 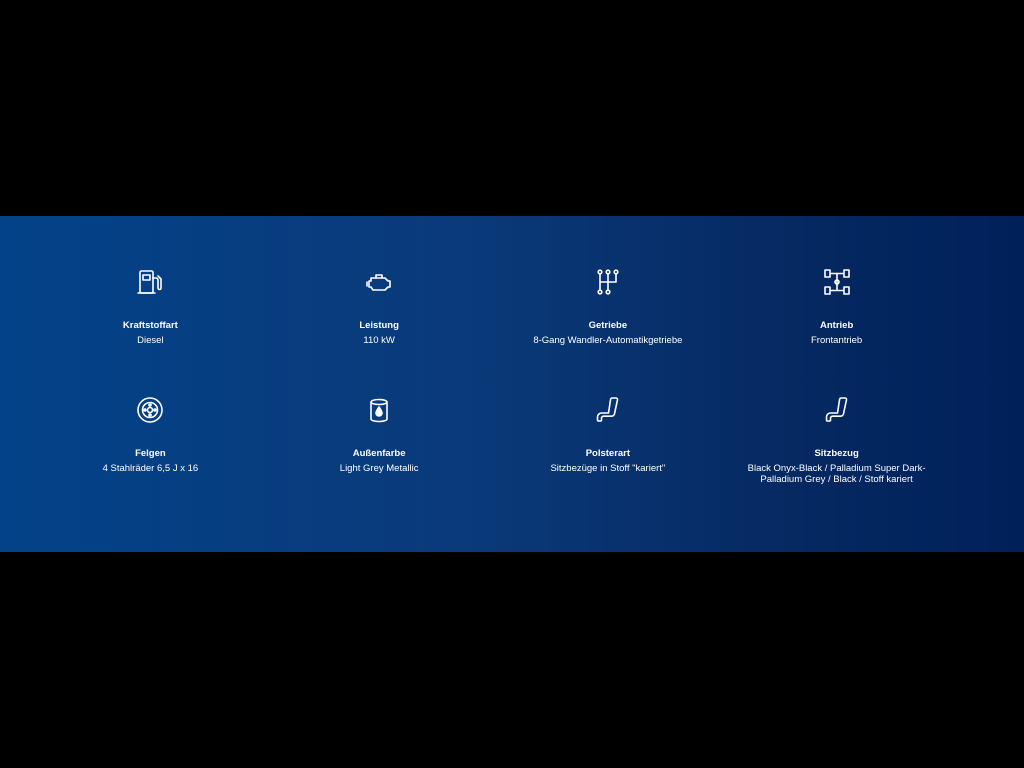 What do you see at coordinates (608, 325) in the screenshot?
I see `spec-label: Getriebe` at bounding box center [608, 325].